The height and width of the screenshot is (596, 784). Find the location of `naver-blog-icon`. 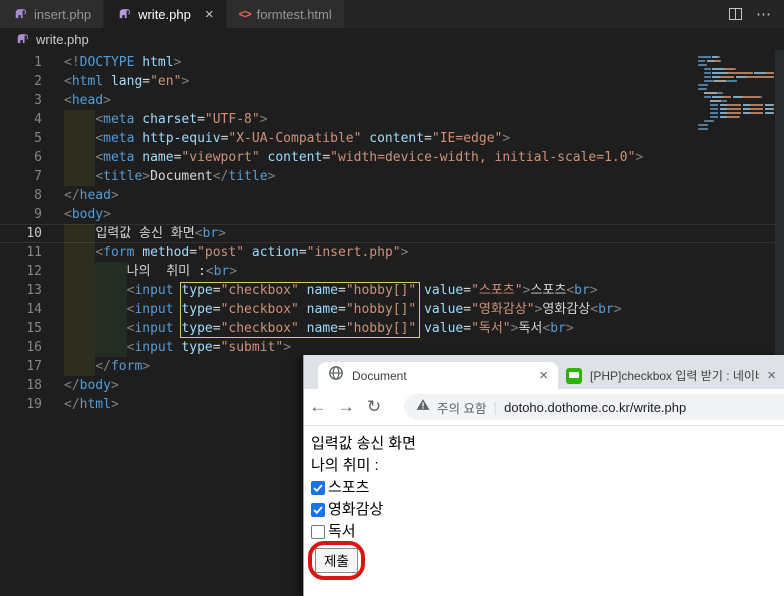

naver-blog-icon is located at coordinates (574, 375).